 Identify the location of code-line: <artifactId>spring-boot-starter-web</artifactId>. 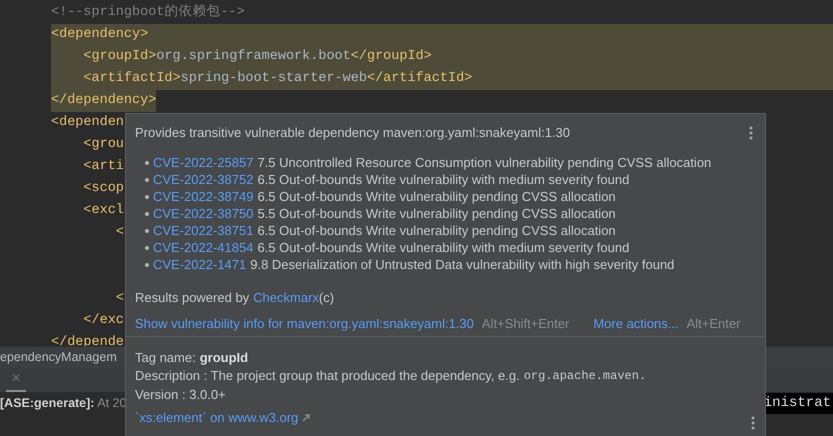
(277, 79).